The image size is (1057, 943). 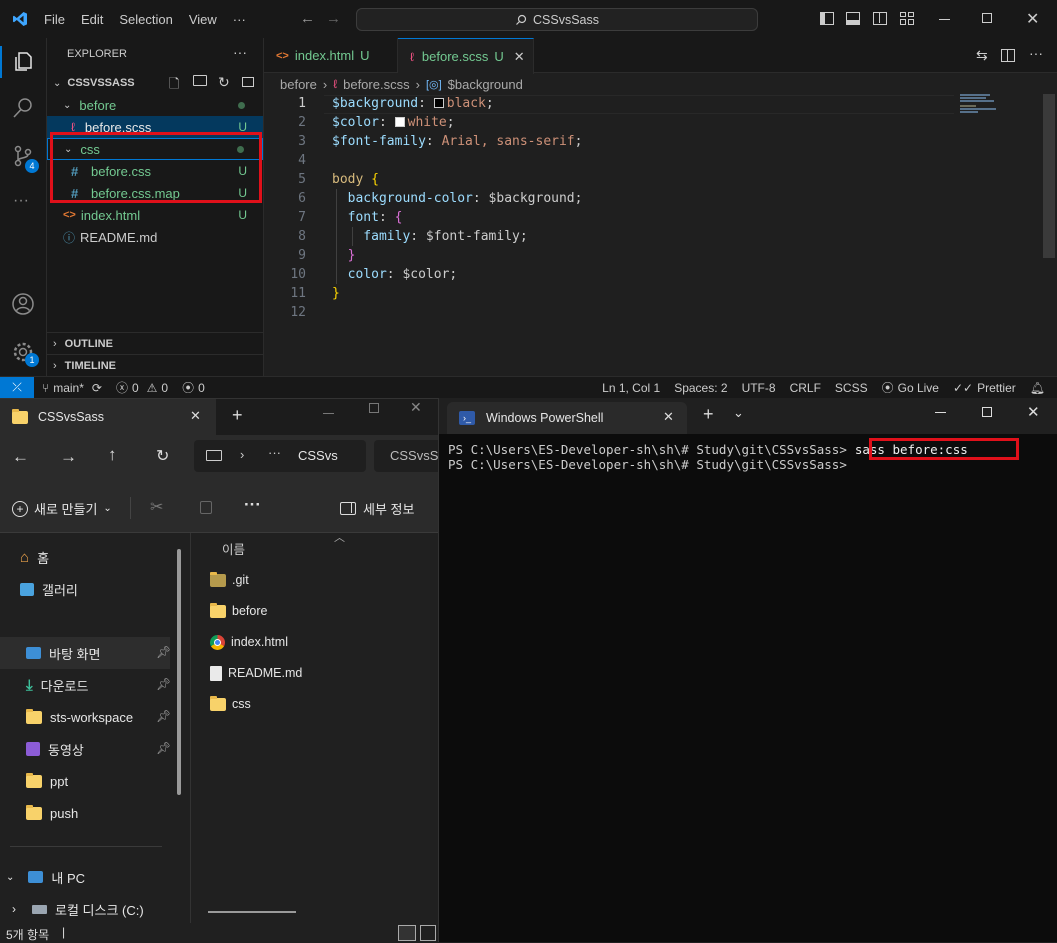 What do you see at coordinates (567, 418) in the screenshot?
I see `terminal-tab: ›_ Windows PowerShell ✕` at bounding box center [567, 418].